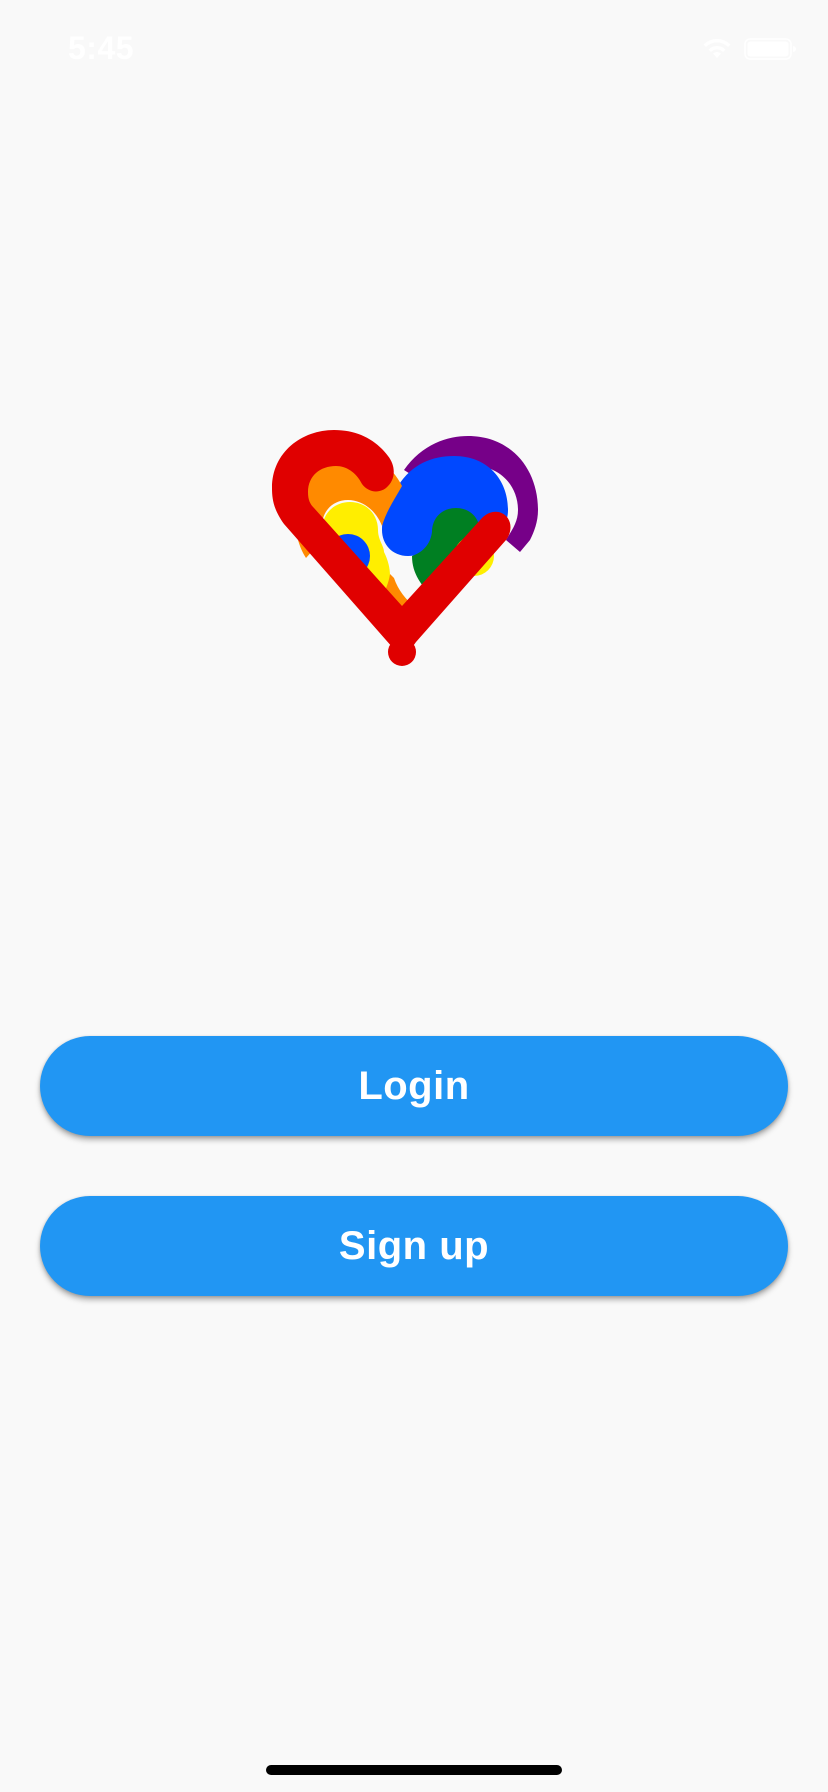 This screenshot has height=1792, width=828. I want to click on signup-button-label: Sign up, so click(414, 1245).